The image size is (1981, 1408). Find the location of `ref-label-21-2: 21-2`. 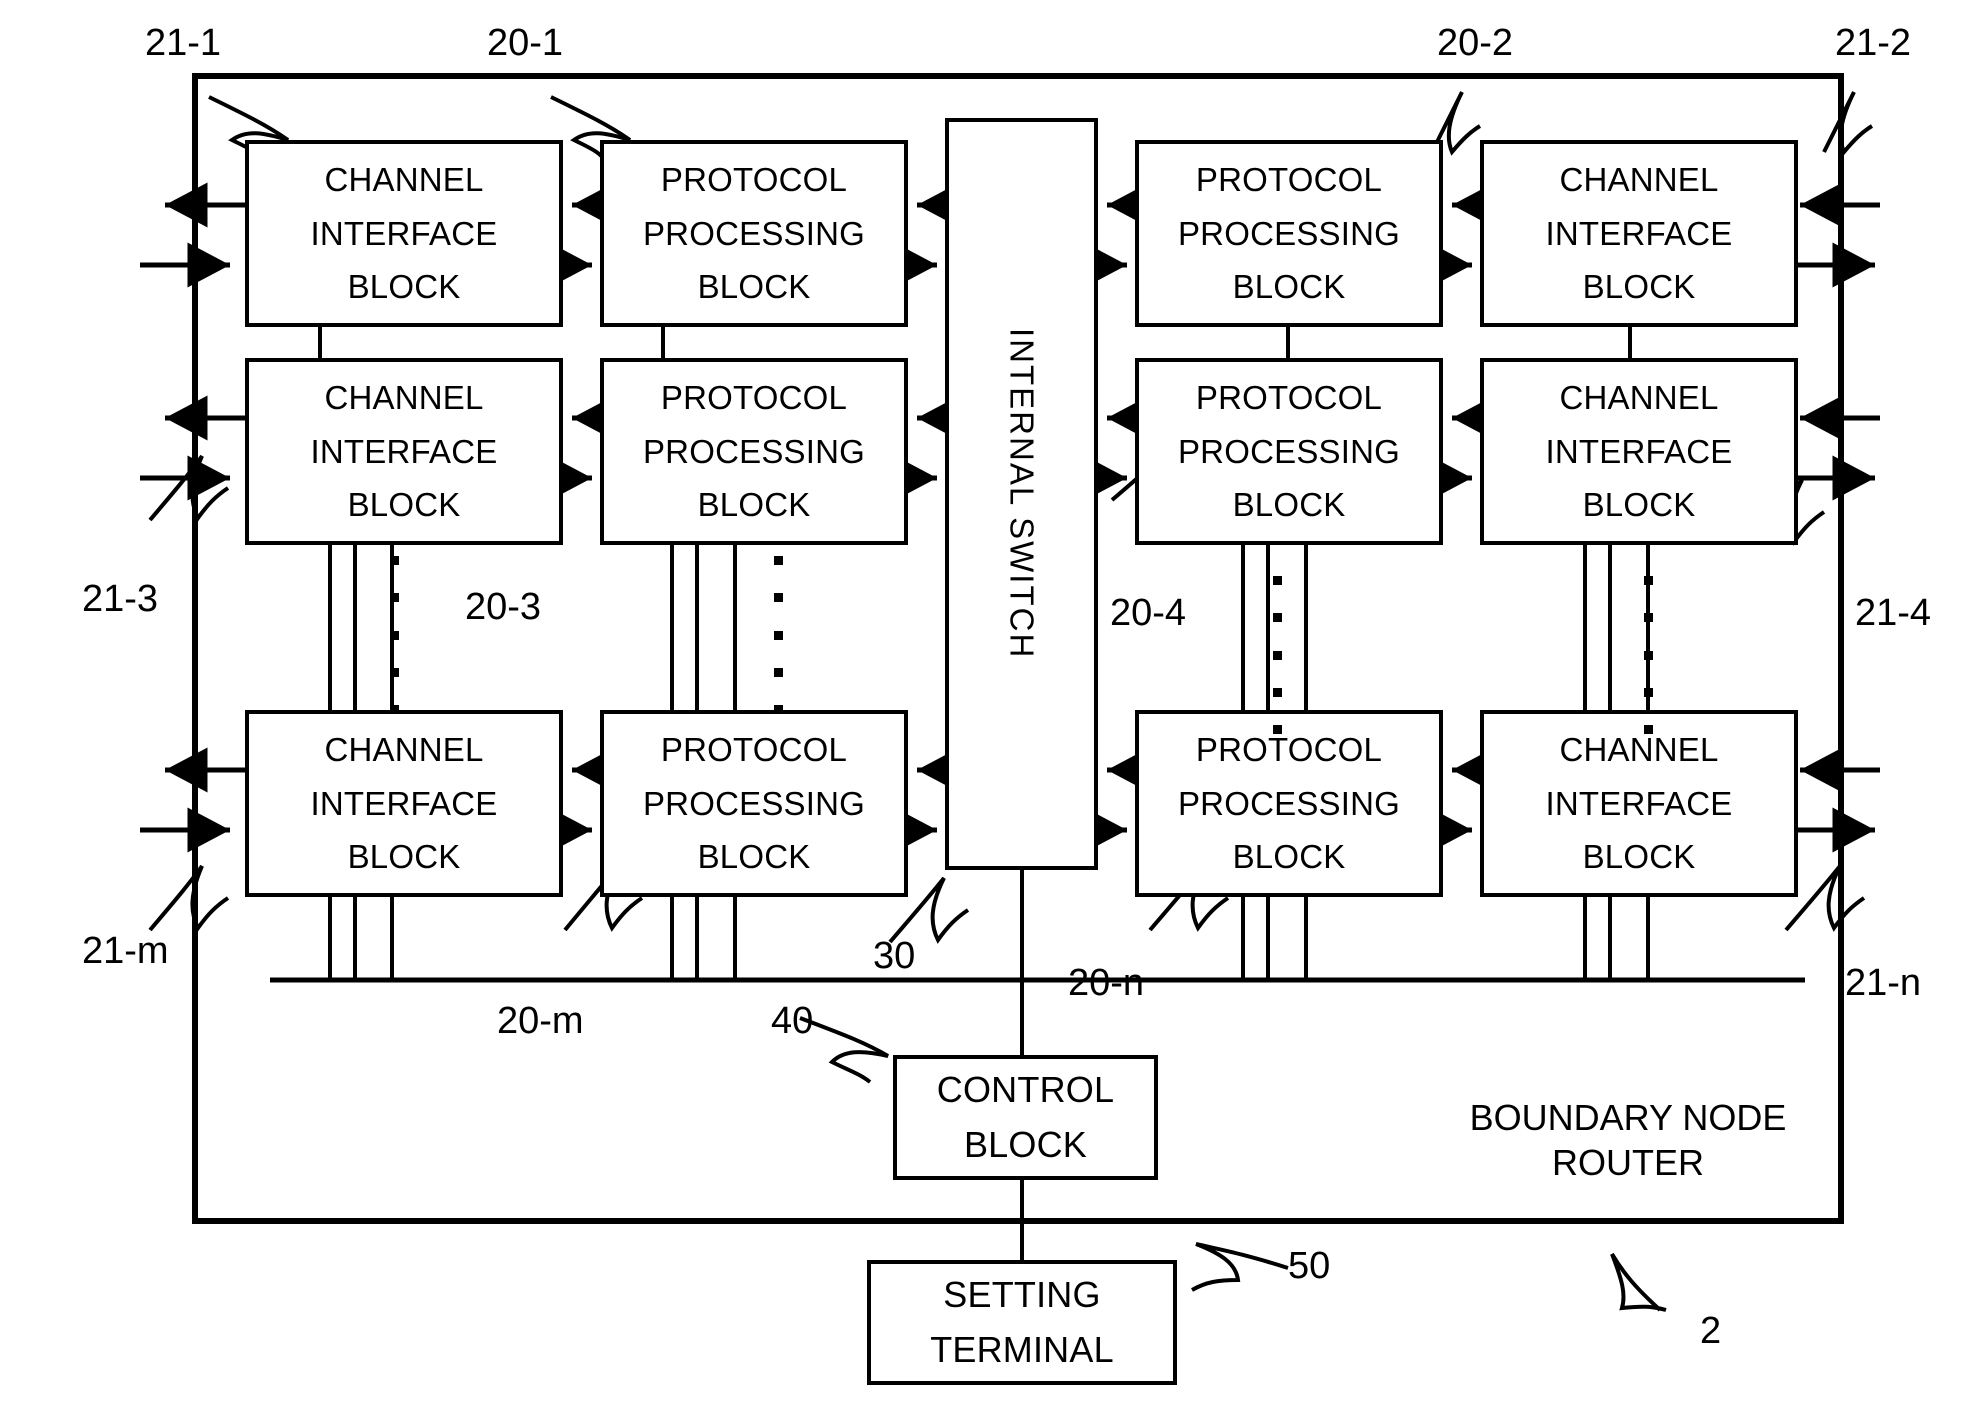

ref-label-21-2: 21-2 is located at coordinates (1873, 43).